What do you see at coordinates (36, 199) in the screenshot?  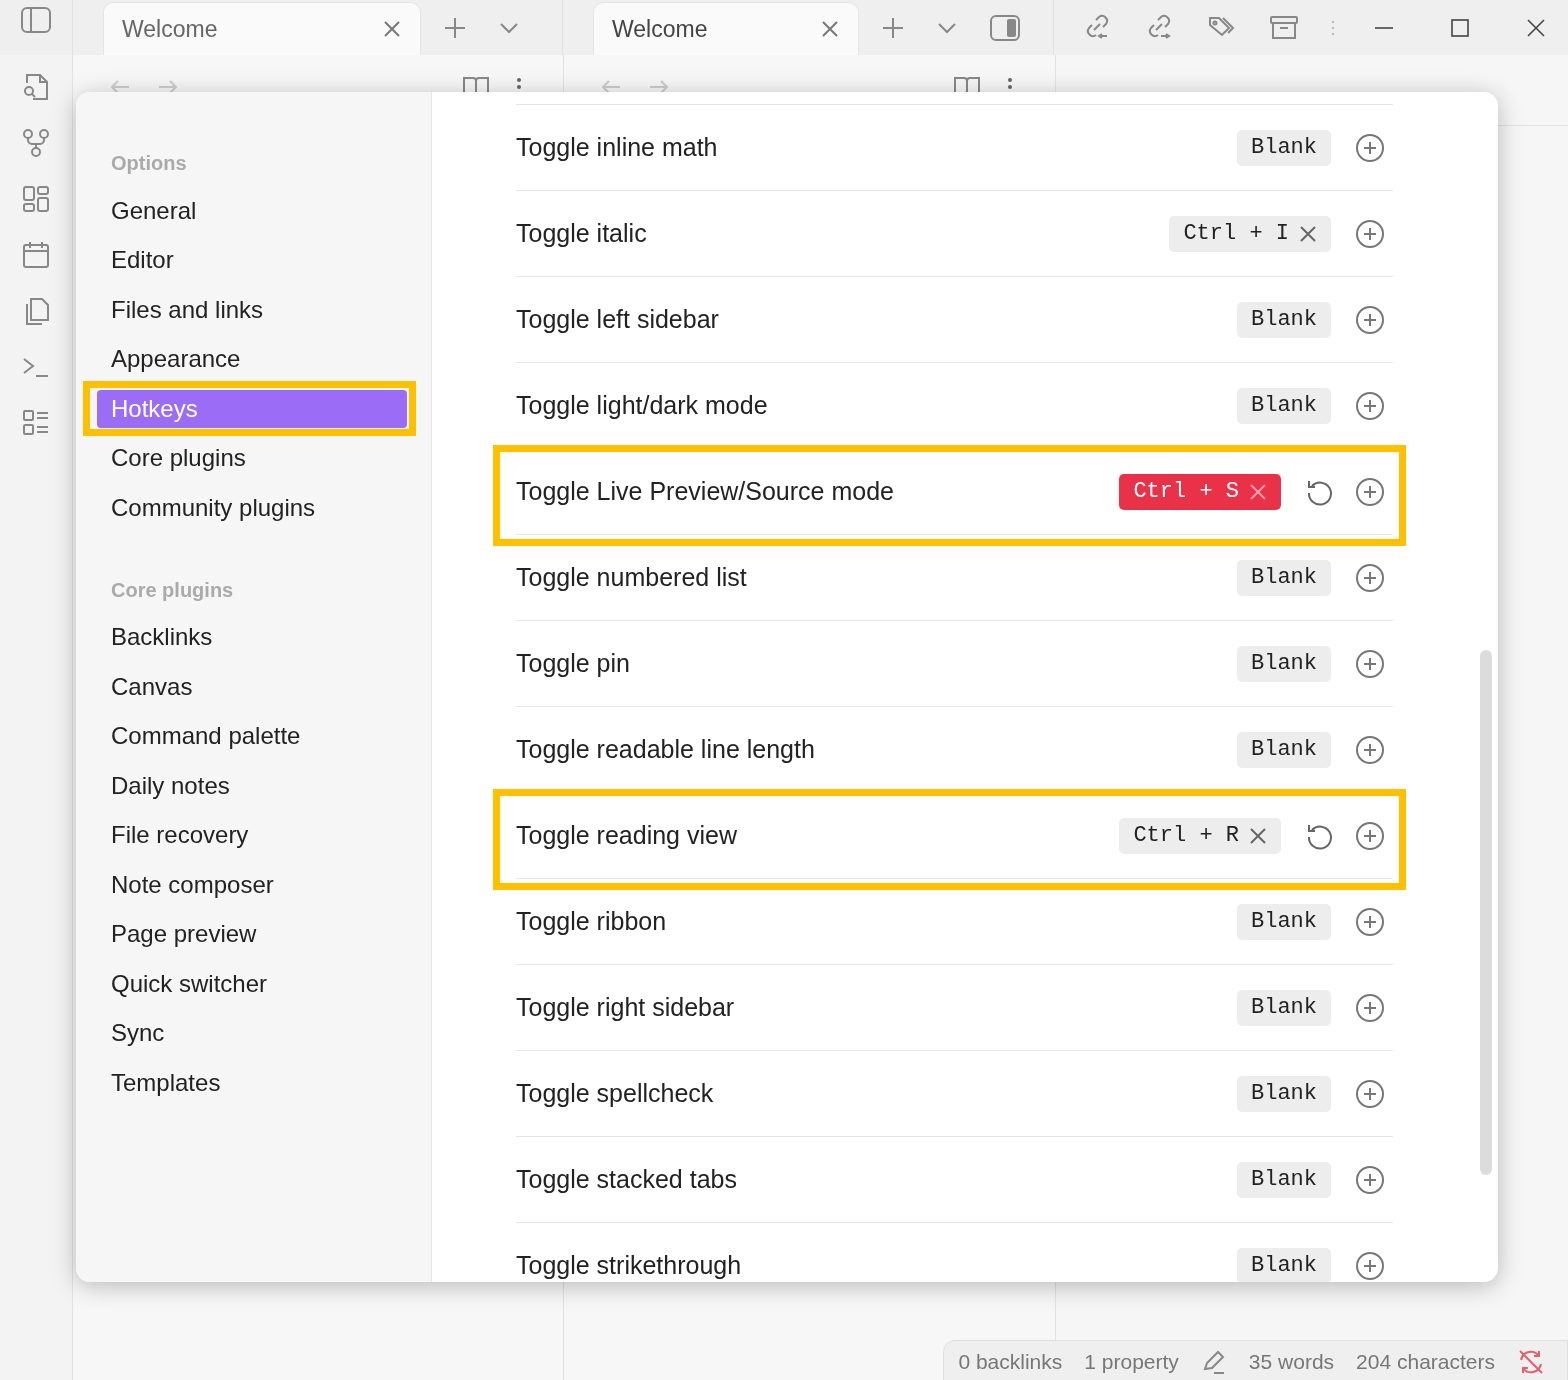 I see `dashboard-icon` at bounding box center [36, 199].